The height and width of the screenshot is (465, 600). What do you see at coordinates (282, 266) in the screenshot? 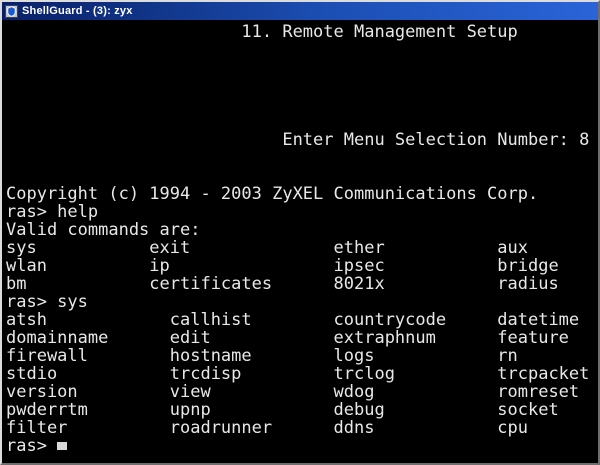
I see `terminal-line: wlan ip ipsec bridge` at bounding box center [282, 266].